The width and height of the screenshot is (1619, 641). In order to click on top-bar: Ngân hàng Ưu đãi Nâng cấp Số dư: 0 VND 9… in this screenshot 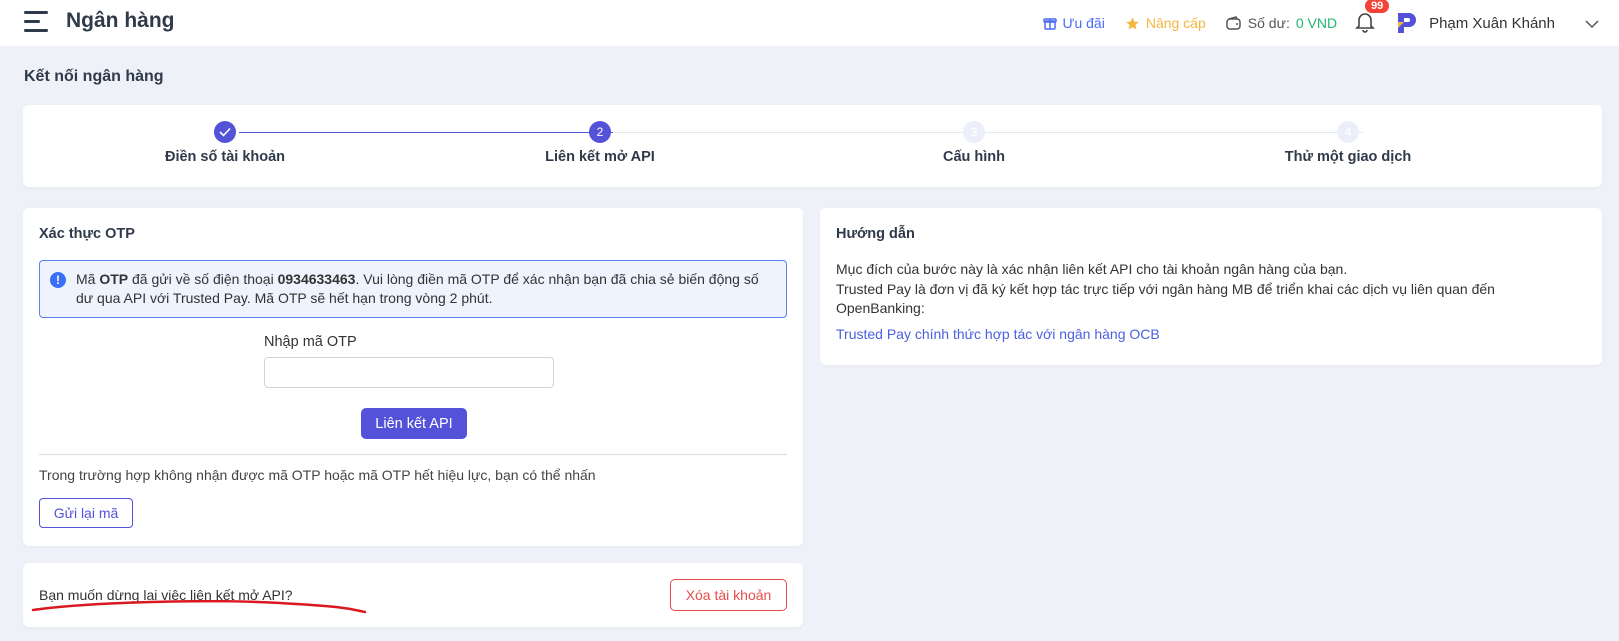, I will do `click(809, 23)`.